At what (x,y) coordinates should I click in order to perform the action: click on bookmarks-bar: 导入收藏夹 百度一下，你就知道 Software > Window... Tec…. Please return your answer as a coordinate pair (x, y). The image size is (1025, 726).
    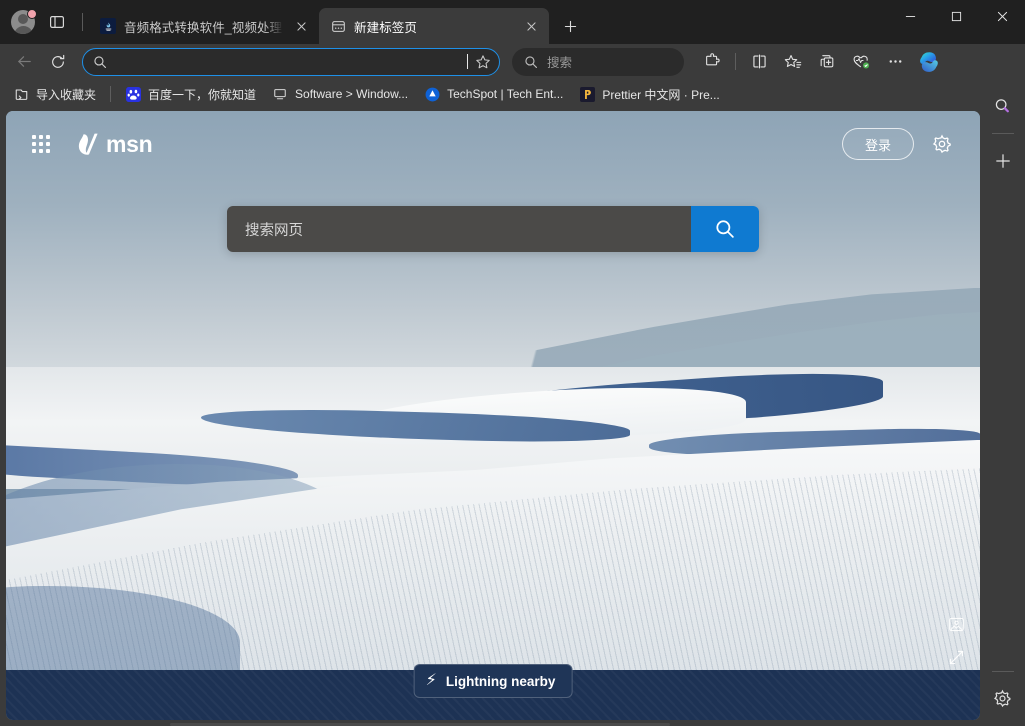
    Looking at the image, I should click on (512, 94).